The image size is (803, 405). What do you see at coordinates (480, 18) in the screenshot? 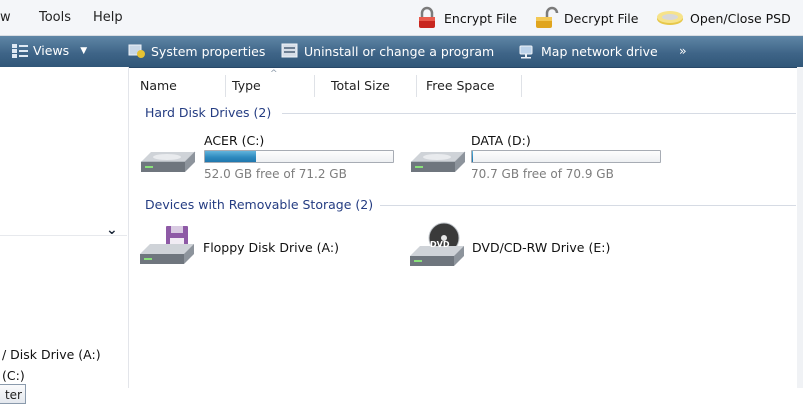
I see `encrypt-file-label: Encrypt File` at bounding box center [480, 18].